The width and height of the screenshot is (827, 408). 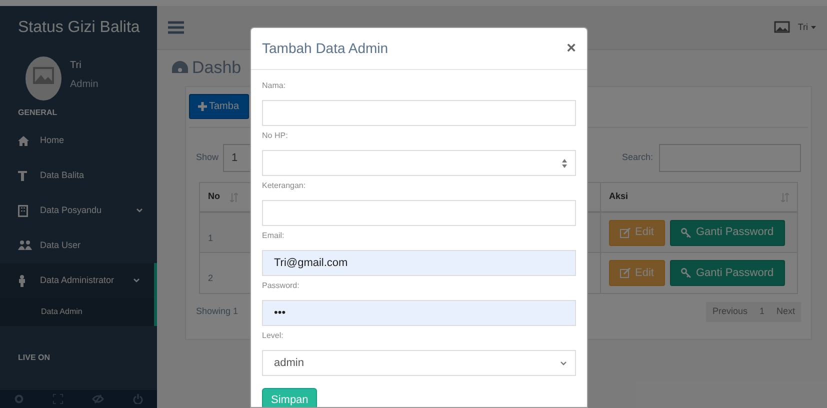 I want to click on table-cell: 2, so click(x=211, y=278).